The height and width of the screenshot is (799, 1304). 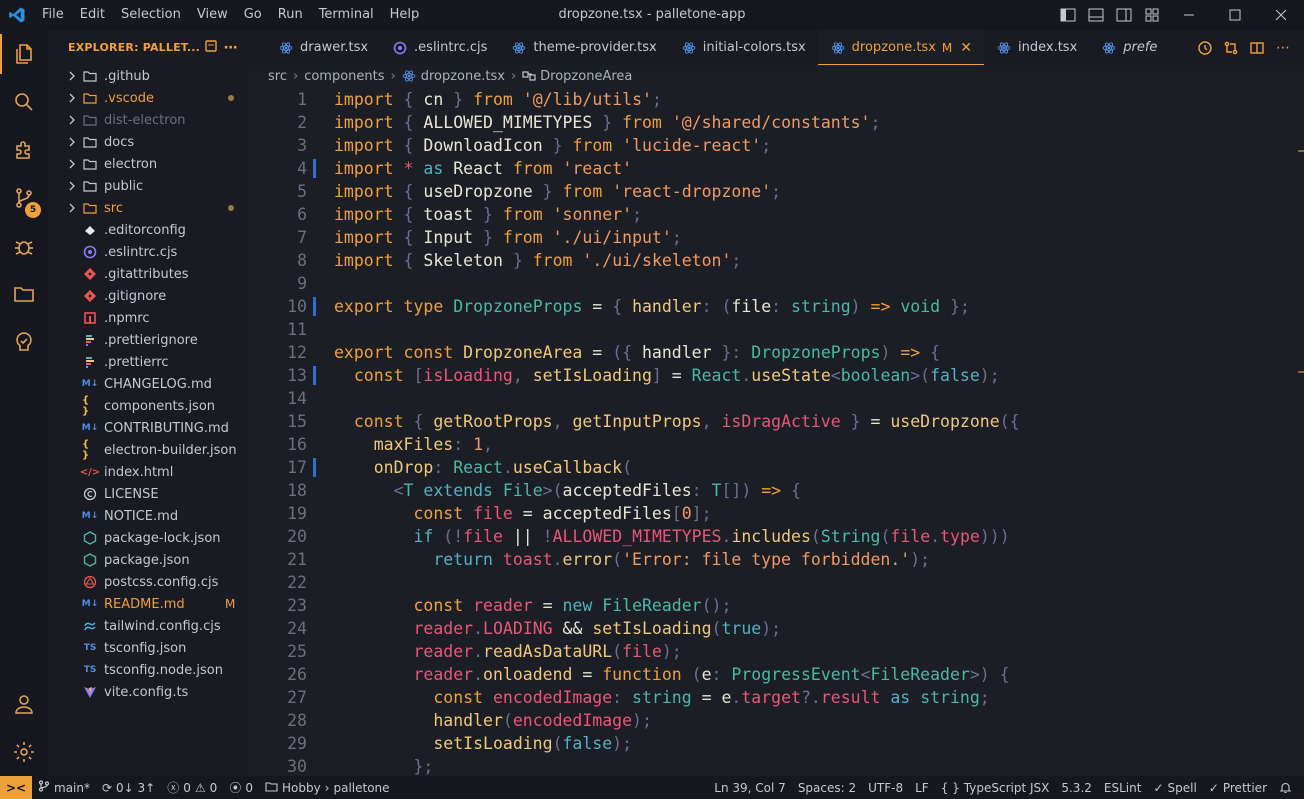 What do you see at coordinates (148, 648) in the screenshot?
I see `tree-file: TS tsconfig.json` at bounding box center [148, 648].